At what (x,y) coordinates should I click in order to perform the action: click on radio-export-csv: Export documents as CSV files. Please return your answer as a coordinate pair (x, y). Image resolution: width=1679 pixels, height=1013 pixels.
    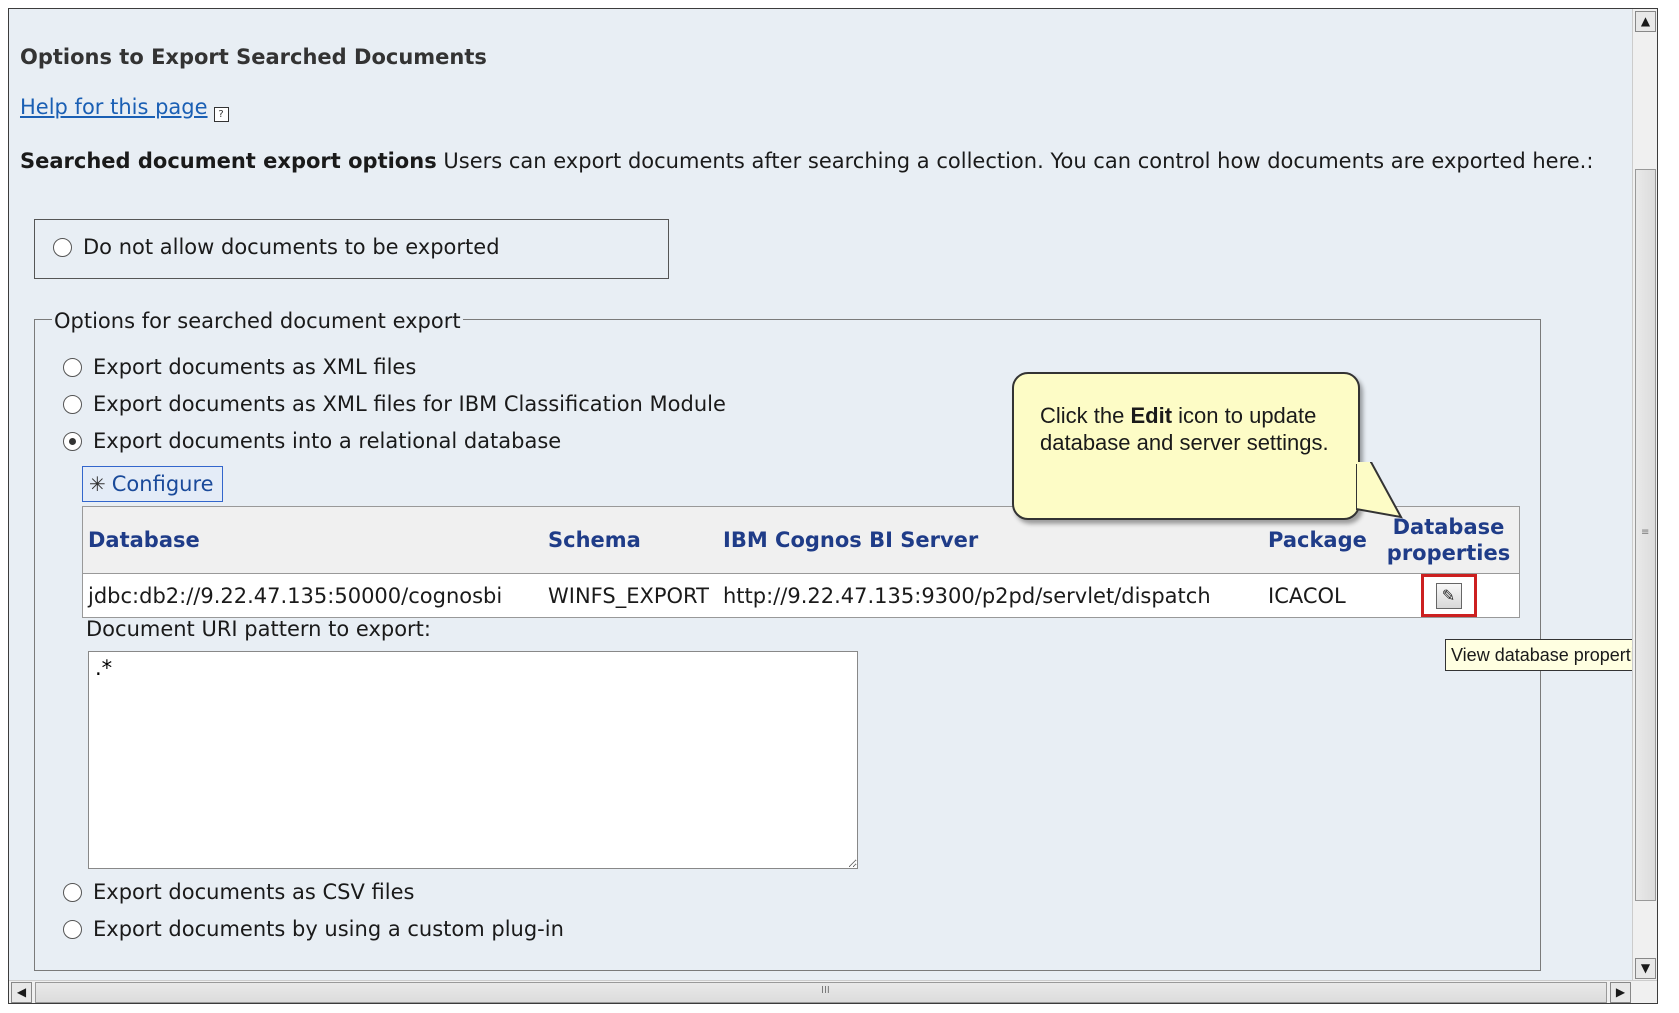
    Looking at the image, I should click on (238, 892).